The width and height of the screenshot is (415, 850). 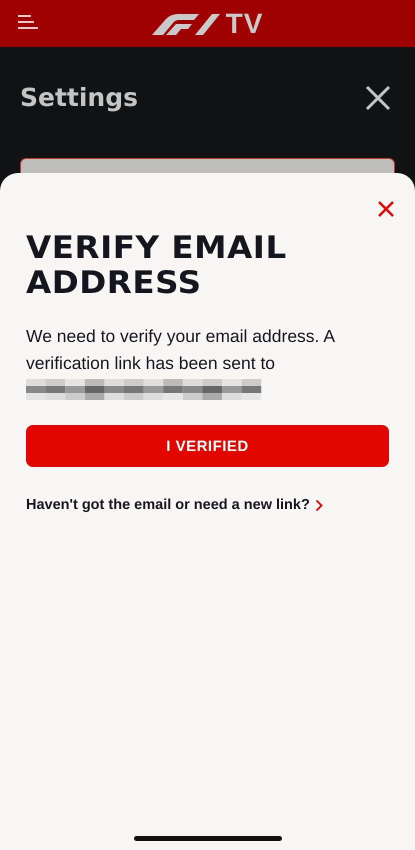 What do you see at coordinates (181, 350) in the screenshot?
I see `message-text: We need to verify your email address. A verification link has been sent to` at bounding box center [181, 350].